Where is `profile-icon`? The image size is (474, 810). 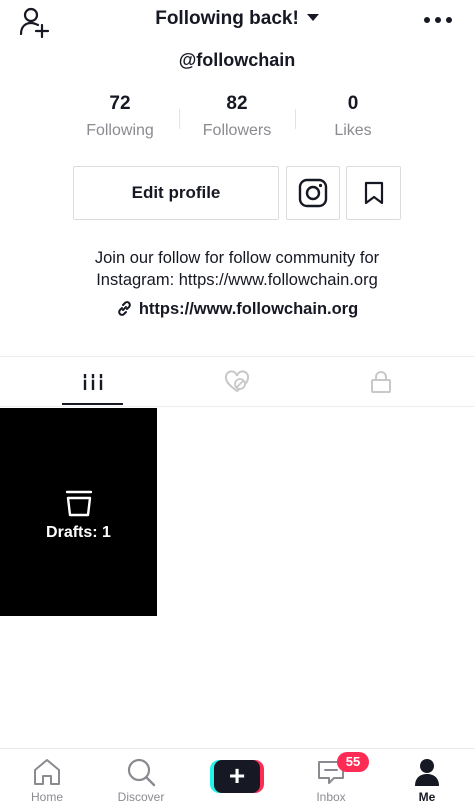
profile-icon is located at coordinates (427, 772).